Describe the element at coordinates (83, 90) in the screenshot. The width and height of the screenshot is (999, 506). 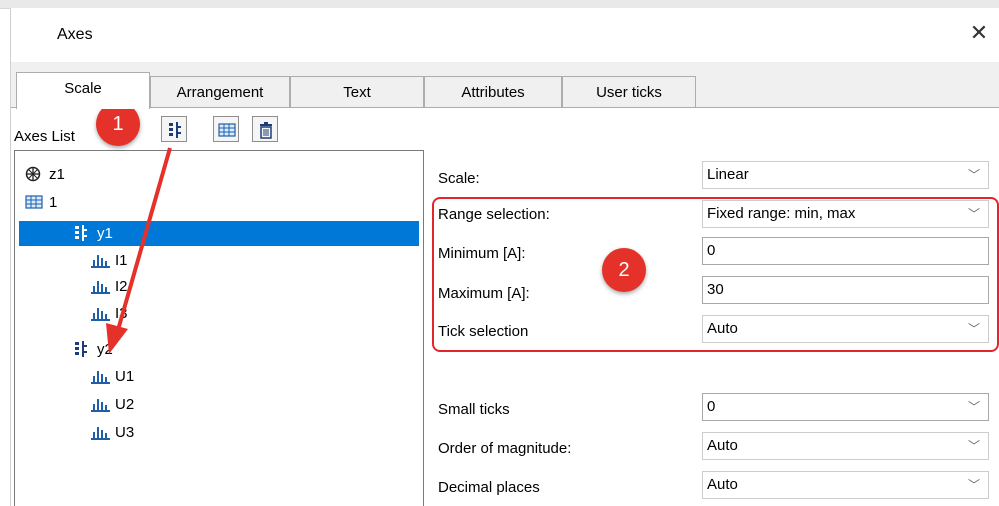
I see `tab-scale: Scale` at that location.